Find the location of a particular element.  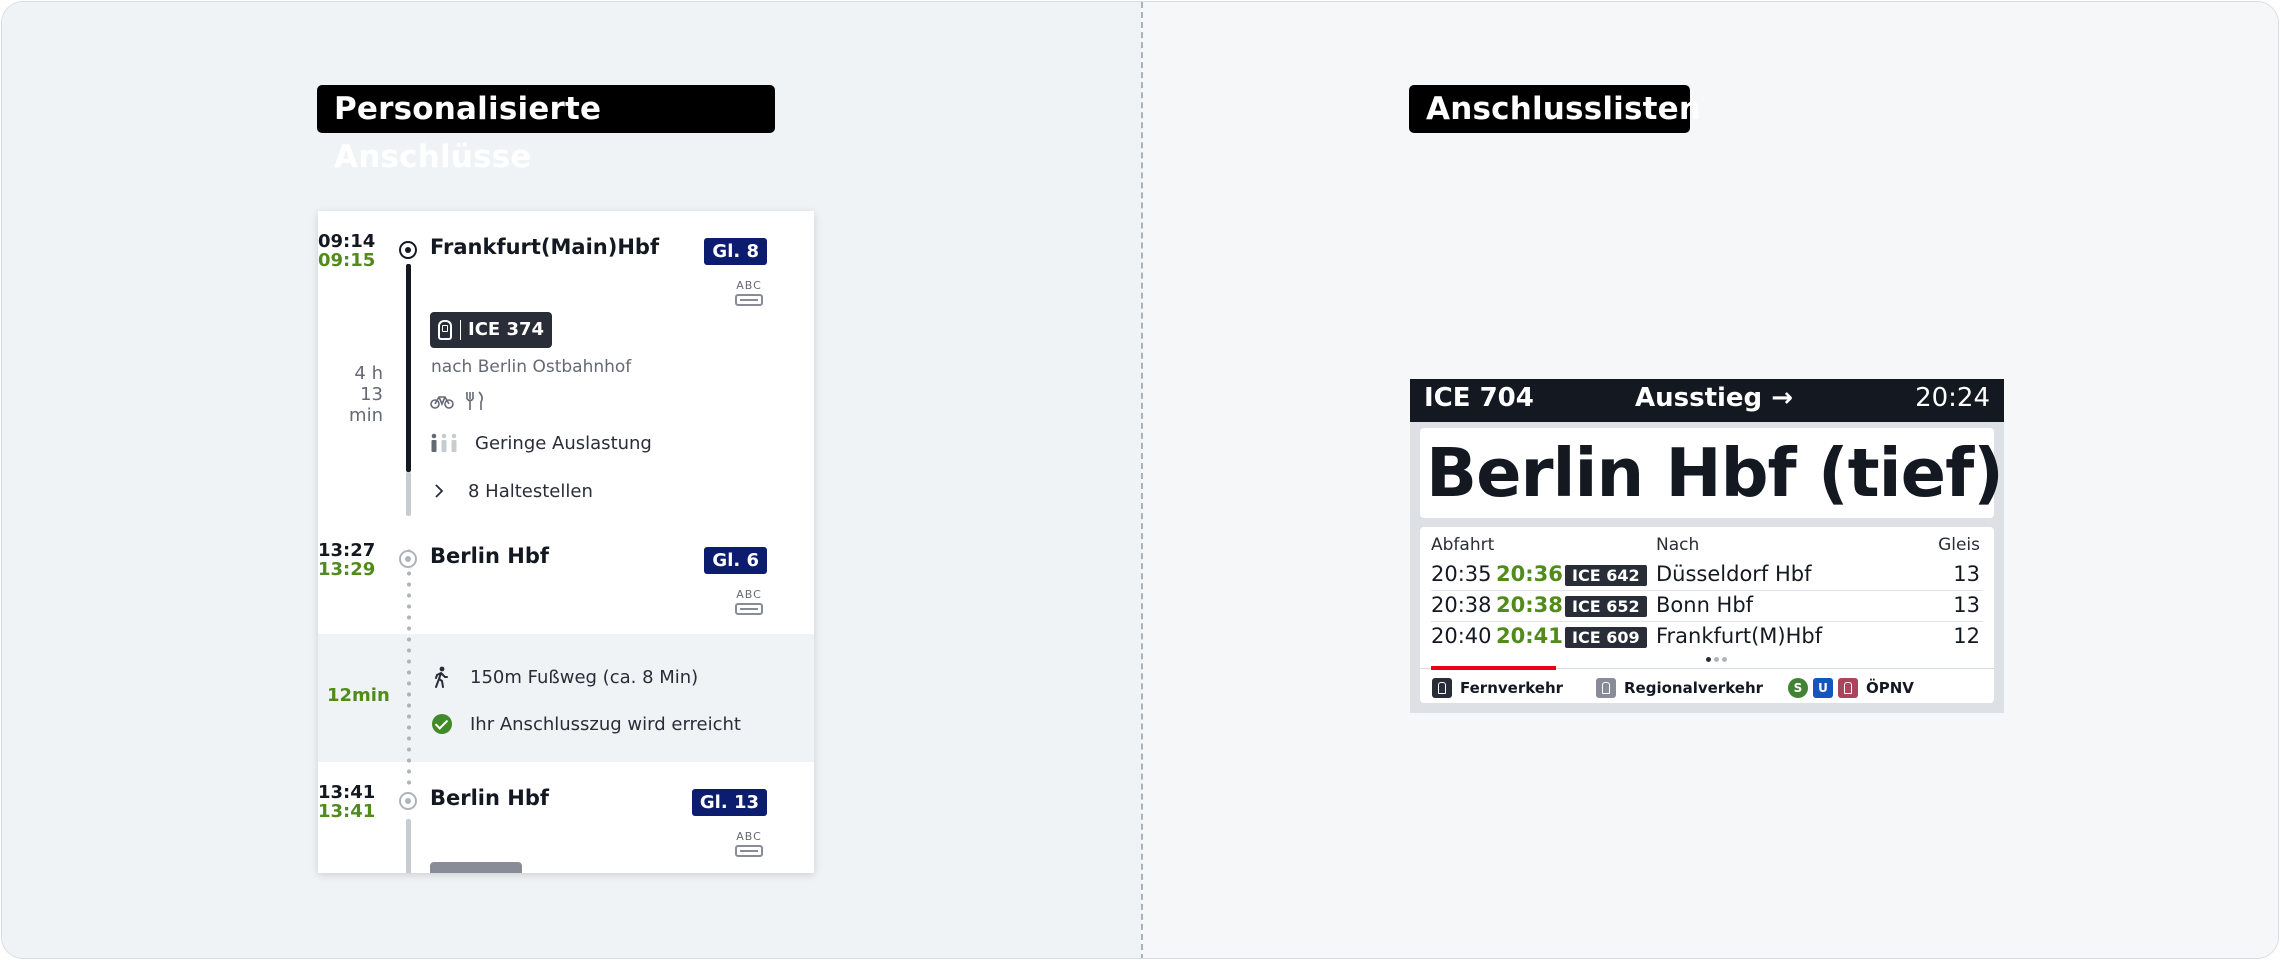

row-destination: Bonn Hbf is located at coordinates (1705, 605).